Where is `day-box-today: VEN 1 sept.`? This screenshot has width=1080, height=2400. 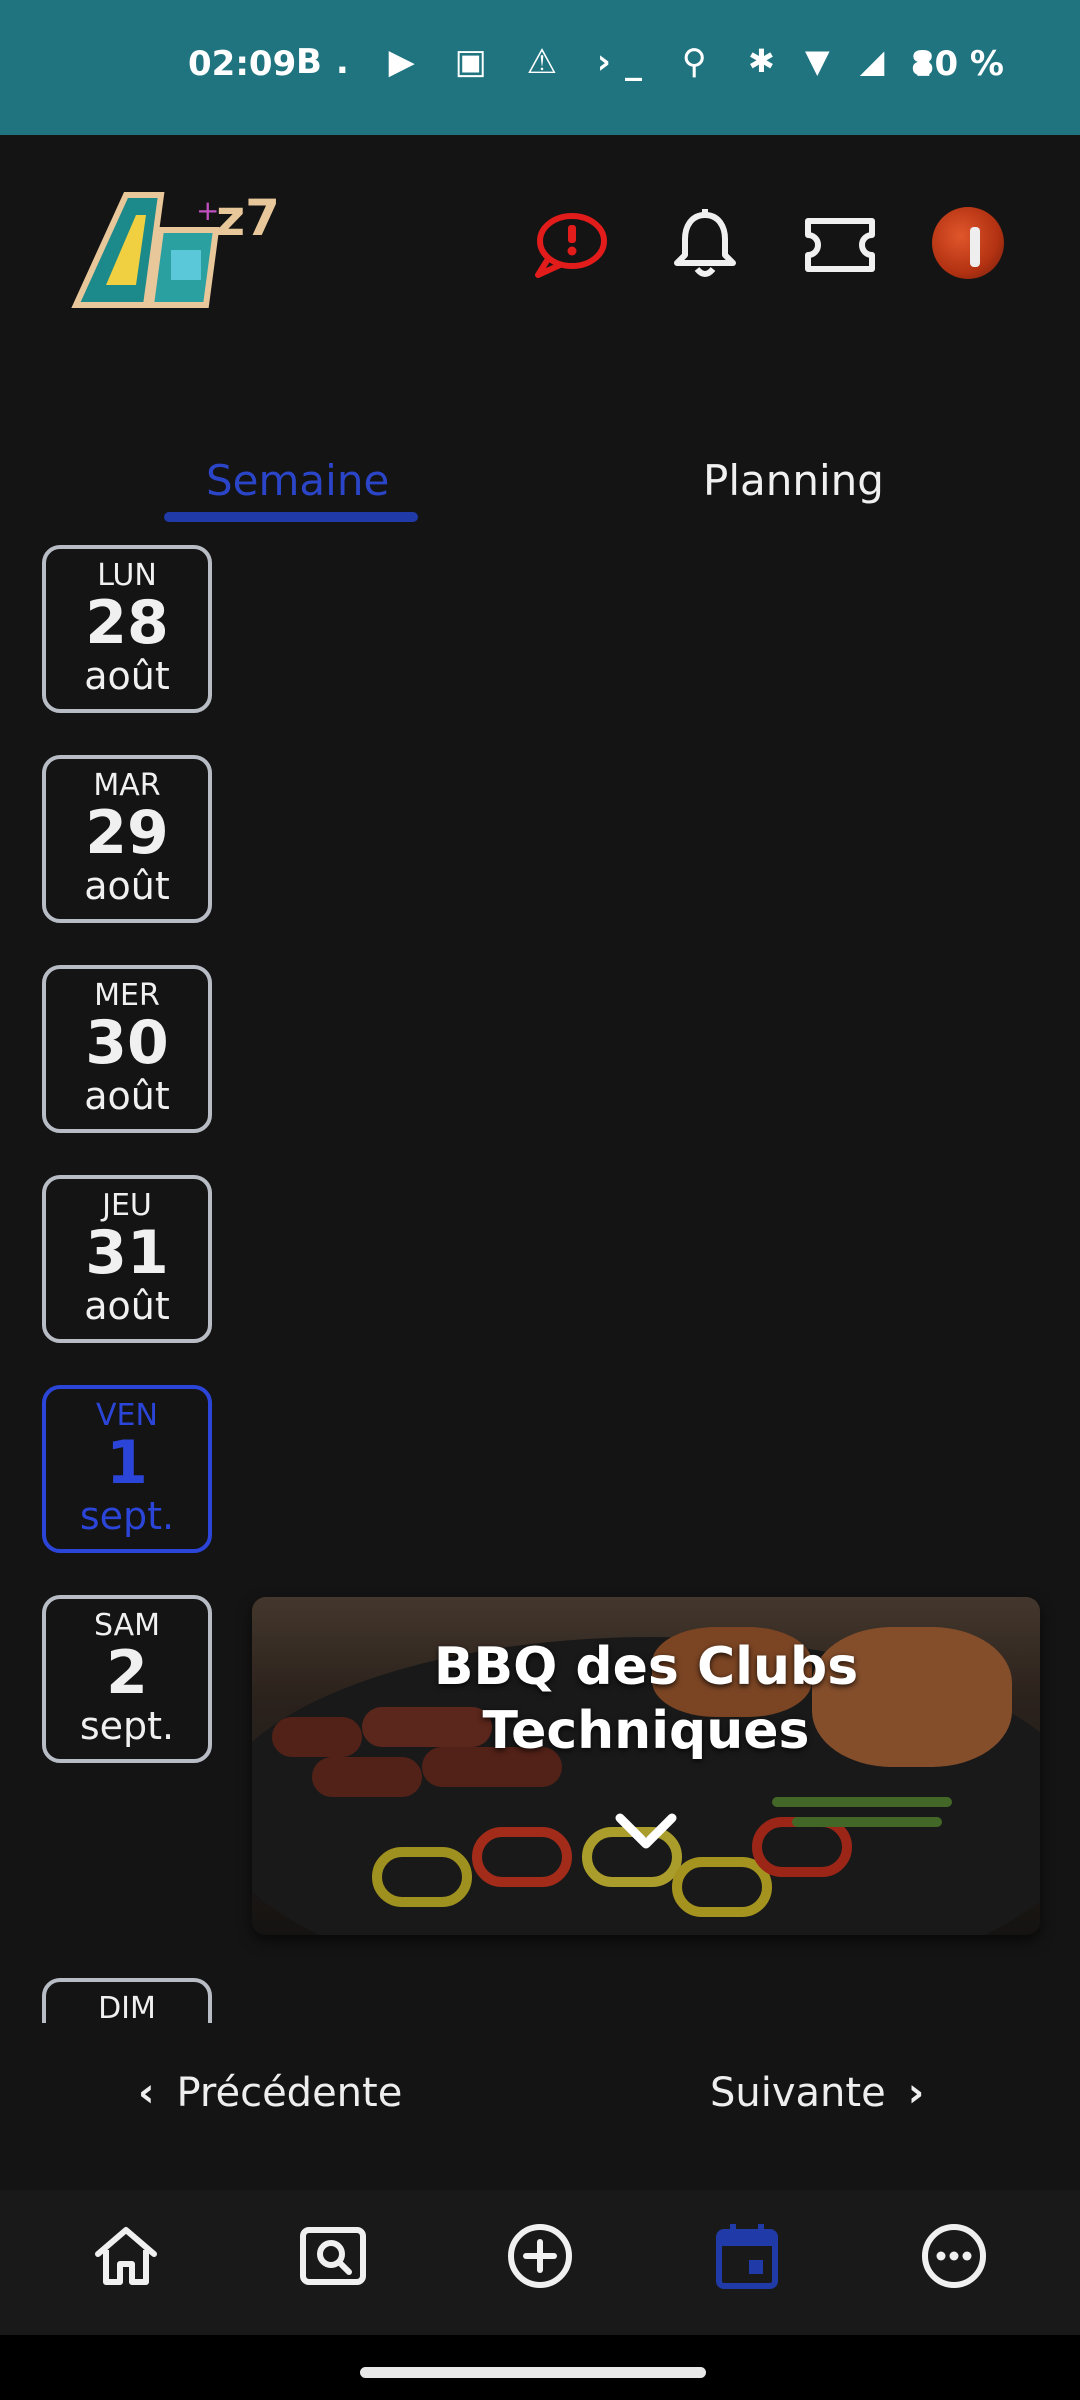 day-box-today: VEN 1 sept. is located at coordinates (127, 1469).